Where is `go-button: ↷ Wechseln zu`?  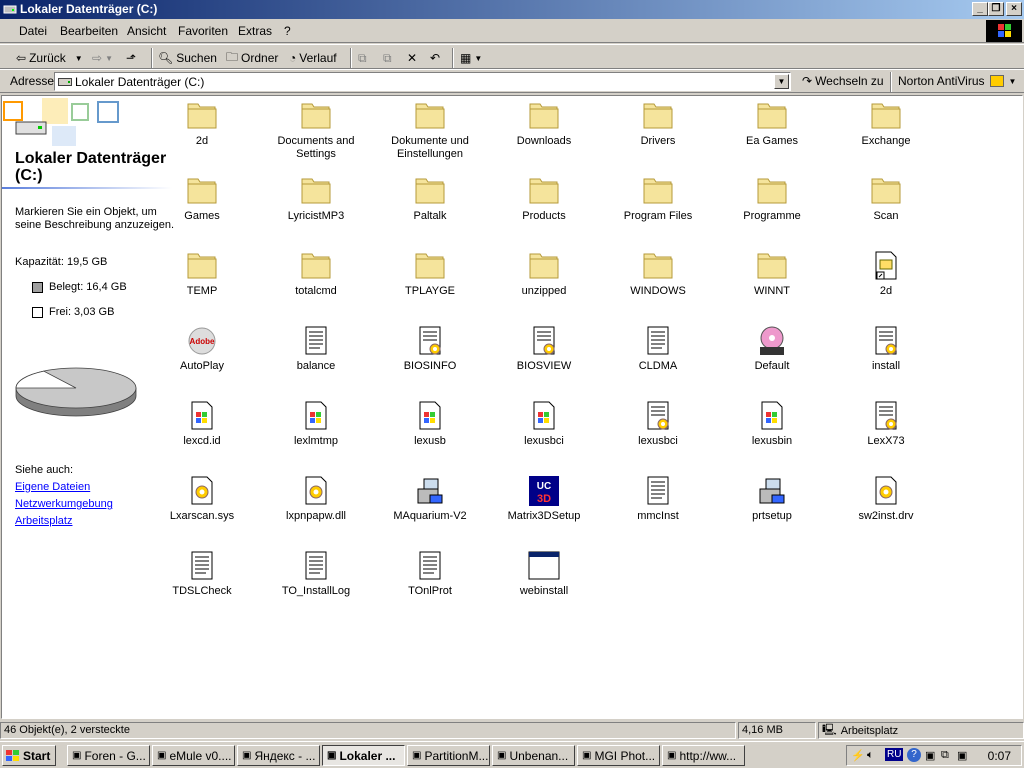
go-button: ↷ Wechseln zu is located at coordinates (843, 81).